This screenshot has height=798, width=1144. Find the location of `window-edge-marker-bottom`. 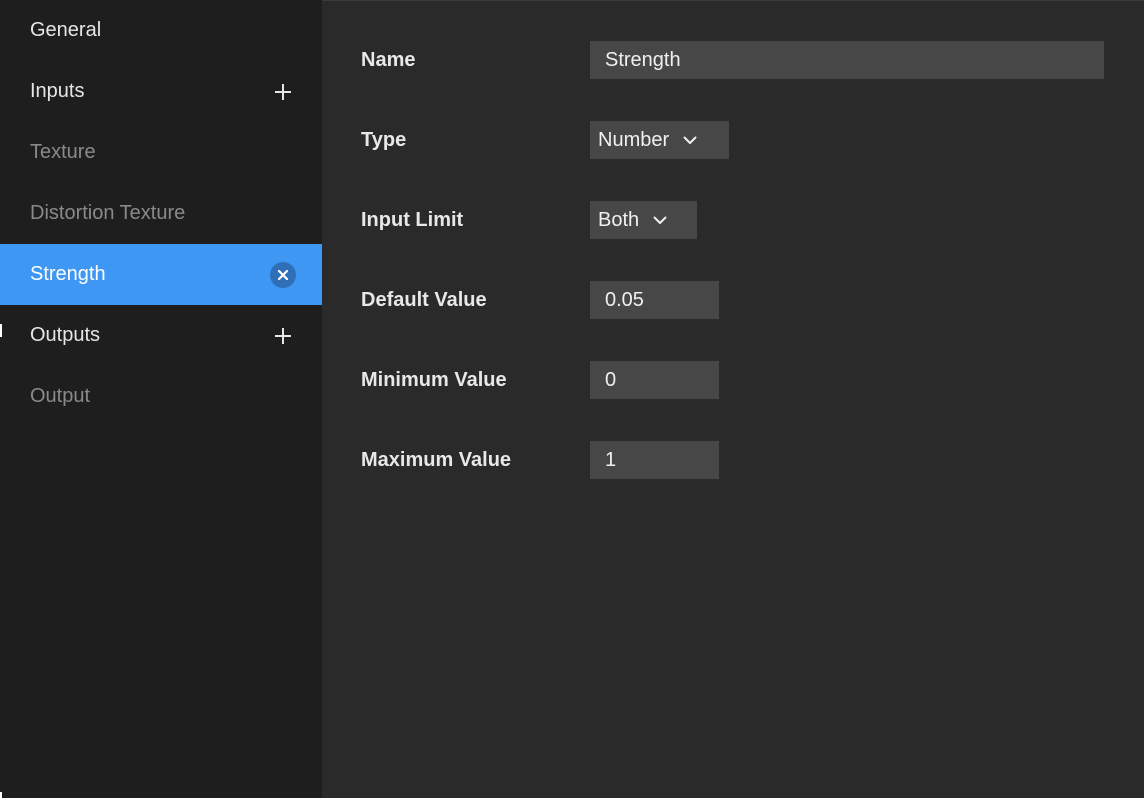

window-edge-marker-bottom is located at coordinates (1, 795).